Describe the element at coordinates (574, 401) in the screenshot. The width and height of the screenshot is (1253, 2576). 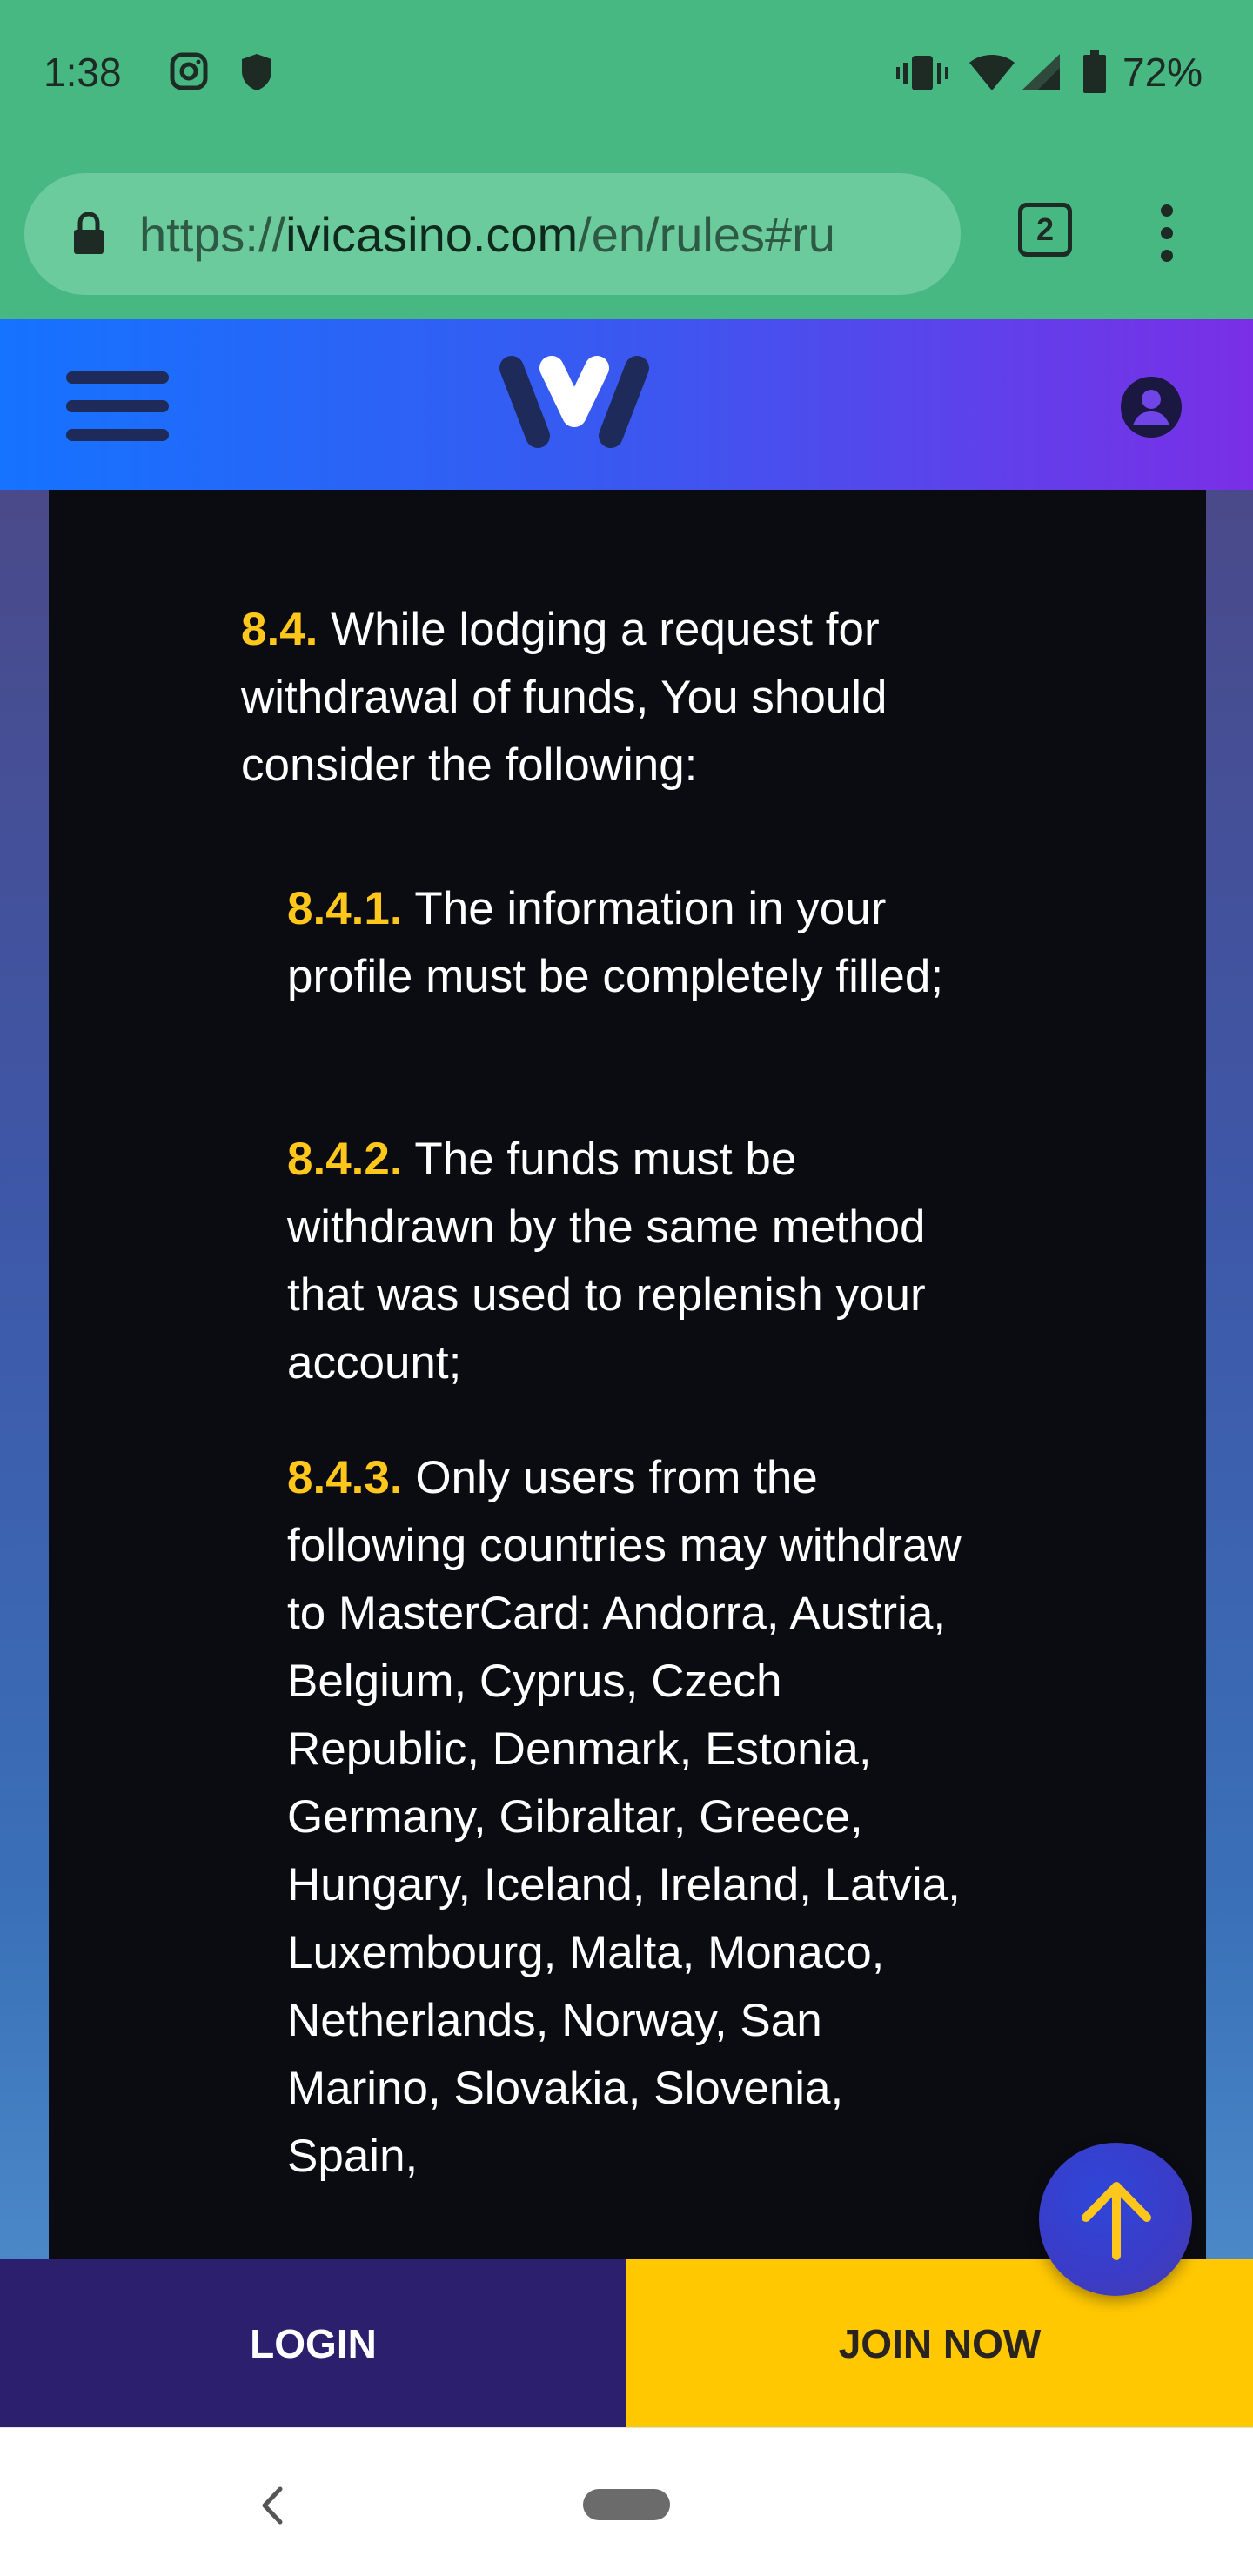
I see `ivi-logo-icon` at that location.